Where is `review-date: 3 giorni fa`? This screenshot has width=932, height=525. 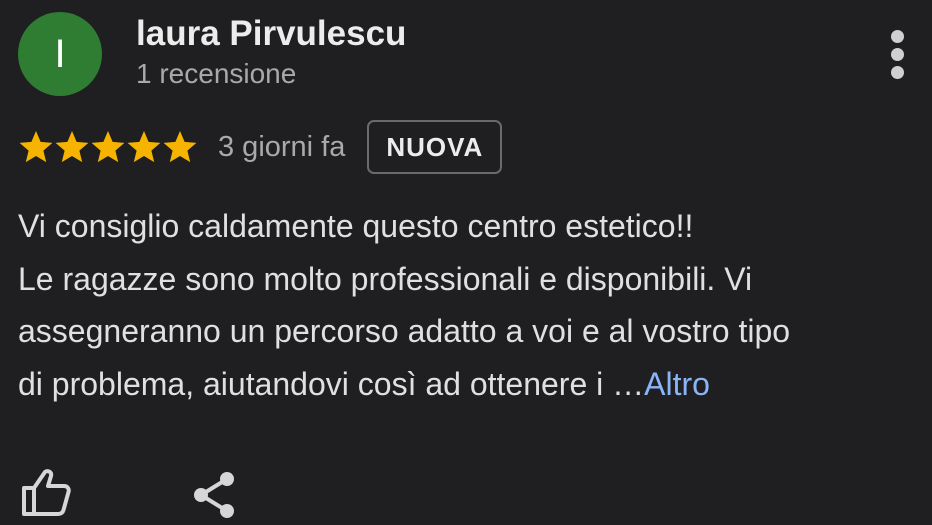 review-date: 3 giorni fa is located at coordinates (282, 146).